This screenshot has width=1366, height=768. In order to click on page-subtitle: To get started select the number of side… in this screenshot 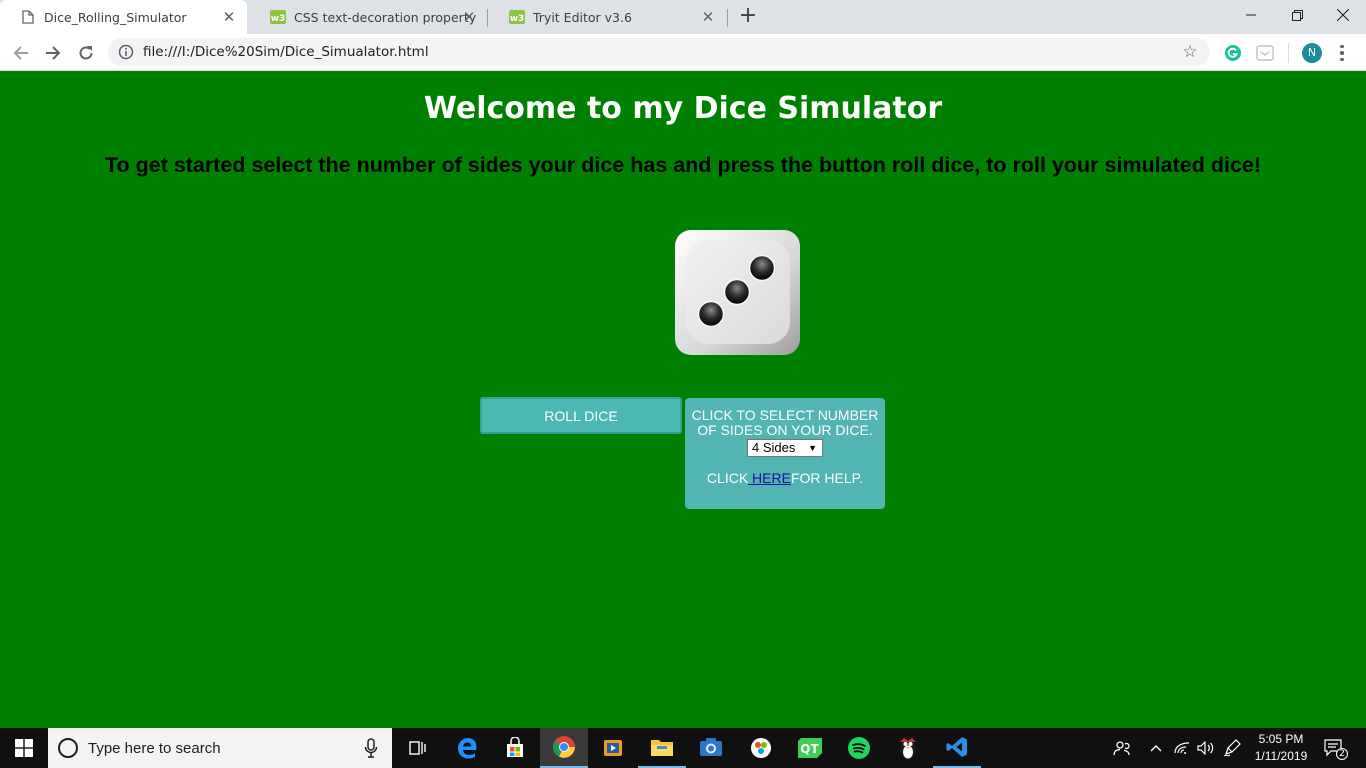, I will do `click(683, 165)`.